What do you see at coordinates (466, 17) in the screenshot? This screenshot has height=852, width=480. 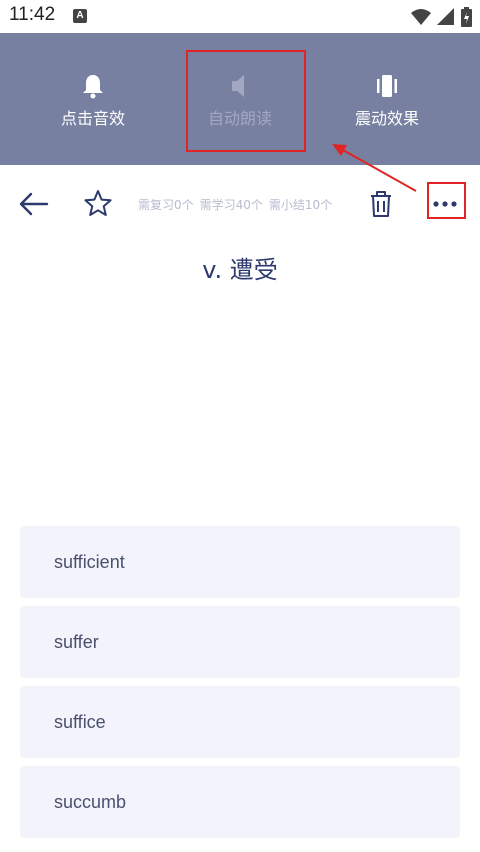 I see `battery-icon` at bounding box center [466, 17].